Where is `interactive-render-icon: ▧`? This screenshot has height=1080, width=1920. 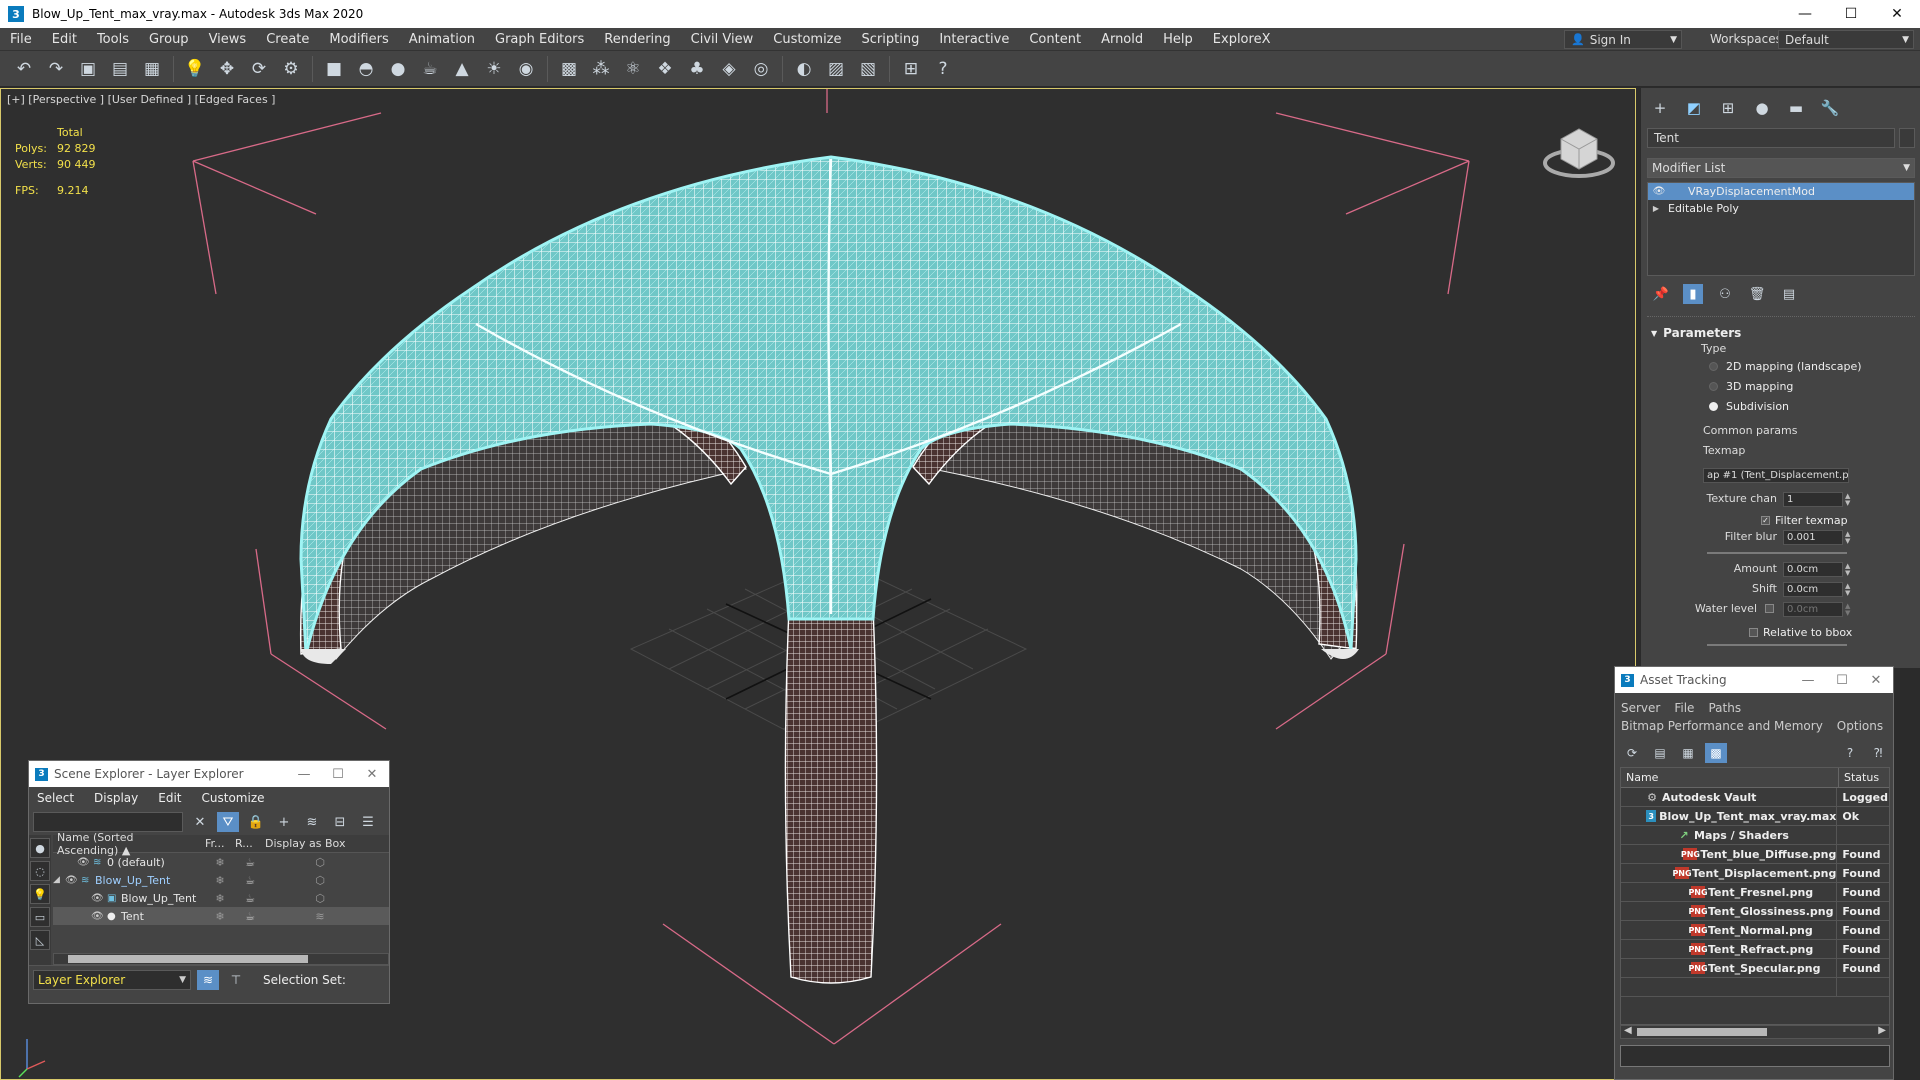
interactive-render-icon: ▧ is located at coordinates (868, 69).